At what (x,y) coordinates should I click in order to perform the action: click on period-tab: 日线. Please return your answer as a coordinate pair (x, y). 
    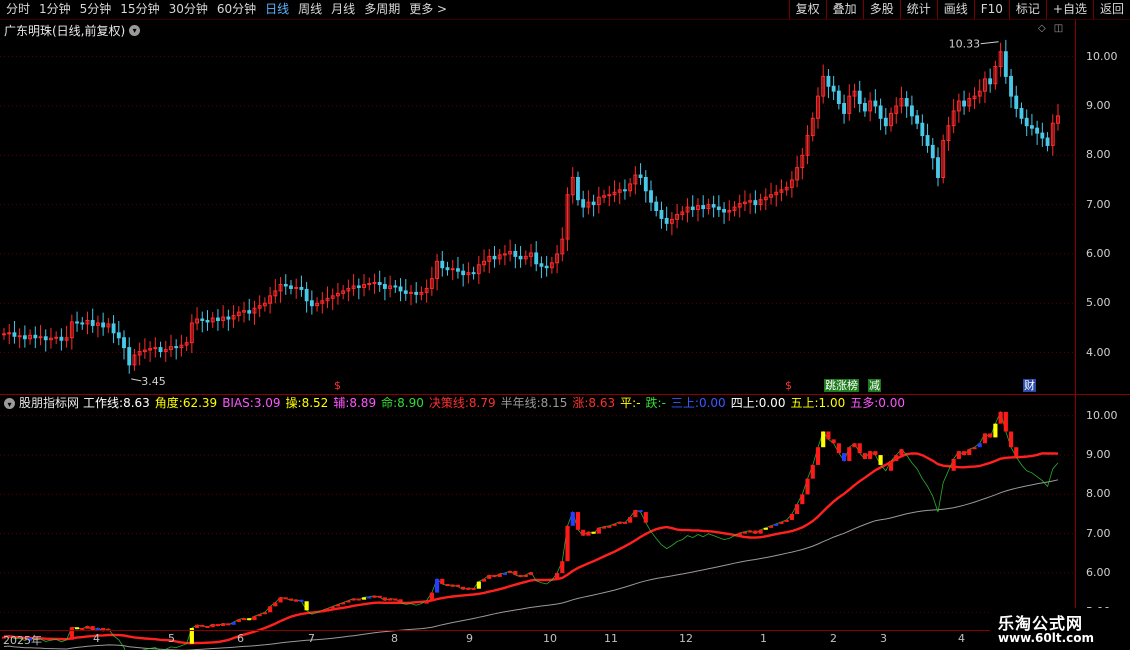
    Looking at the image, I should click on (277, 9).